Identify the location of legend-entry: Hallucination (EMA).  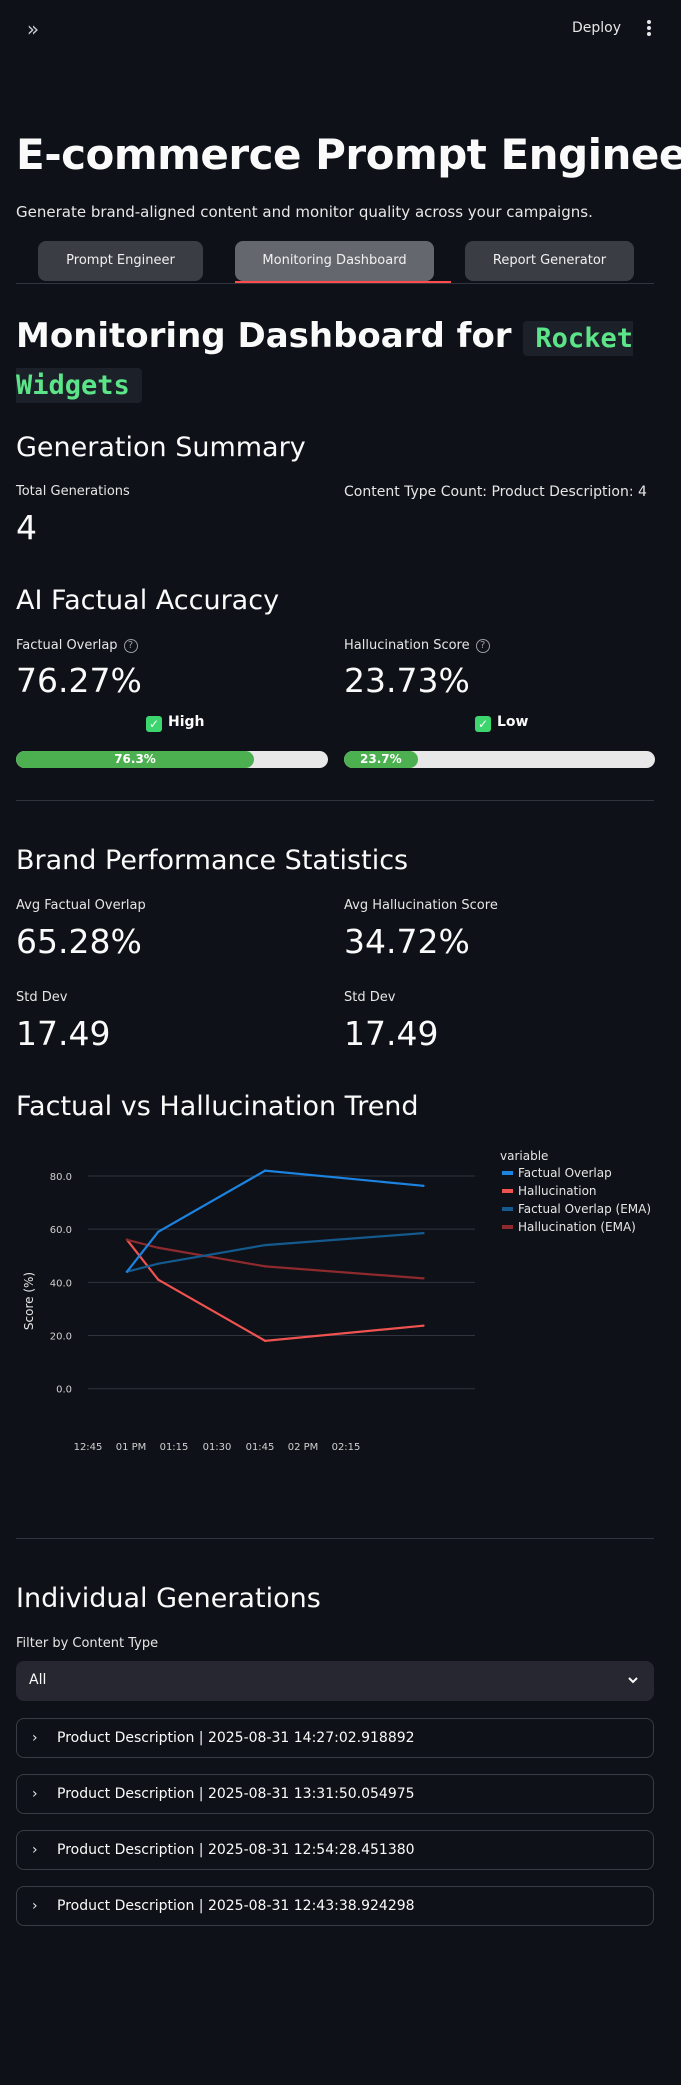
(577, 1227).